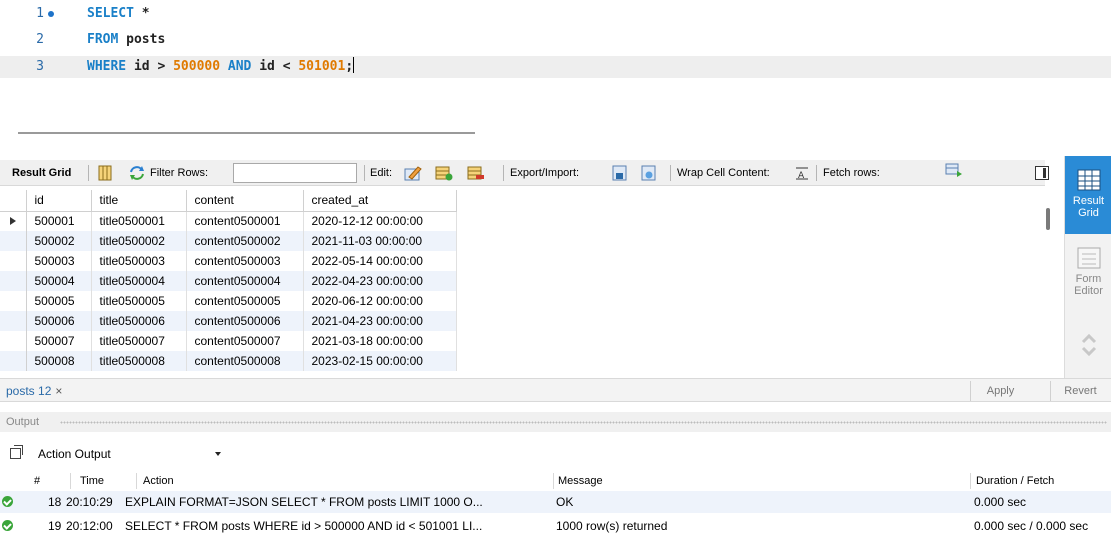  I want to click on column-header-title: title, so click(139, 201).